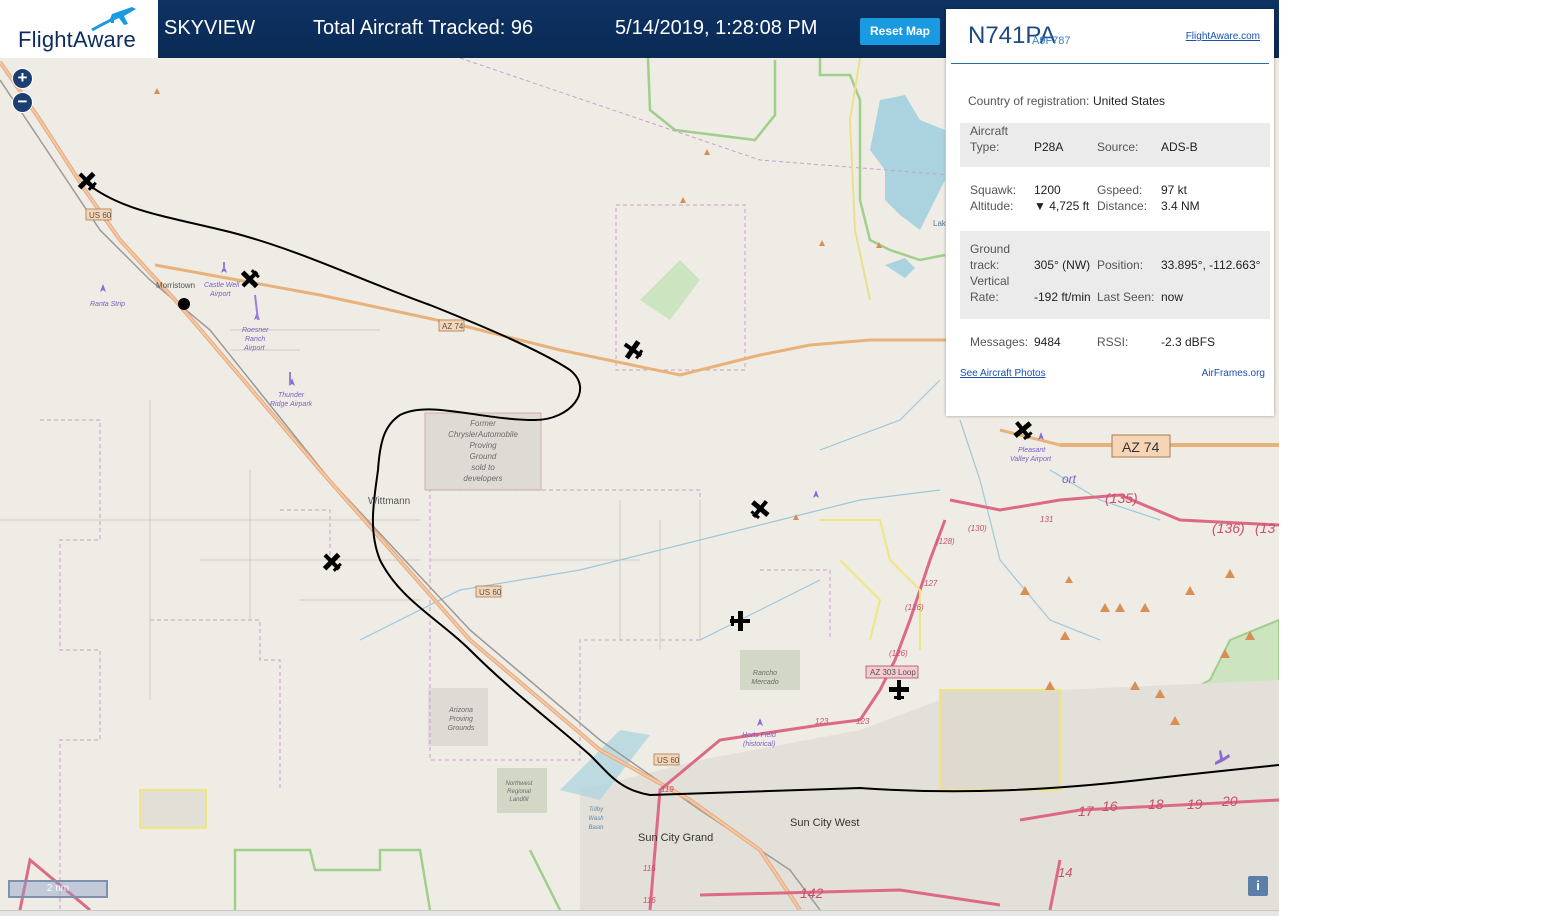 Image resolution: width=1548 pixels, height=916 pixels. I want to click on svg-text: (135), so click(1121, 498).